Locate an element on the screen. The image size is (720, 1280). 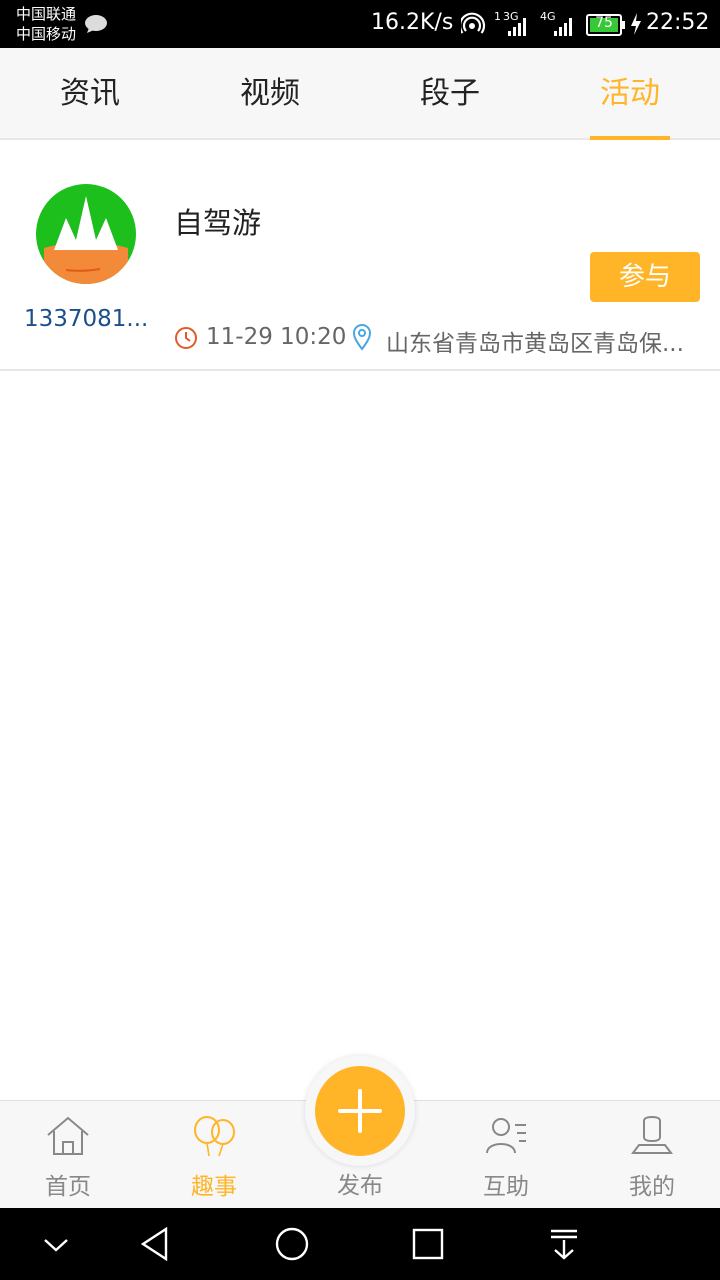
balloons-icon is located at coordinates (214, 1136).